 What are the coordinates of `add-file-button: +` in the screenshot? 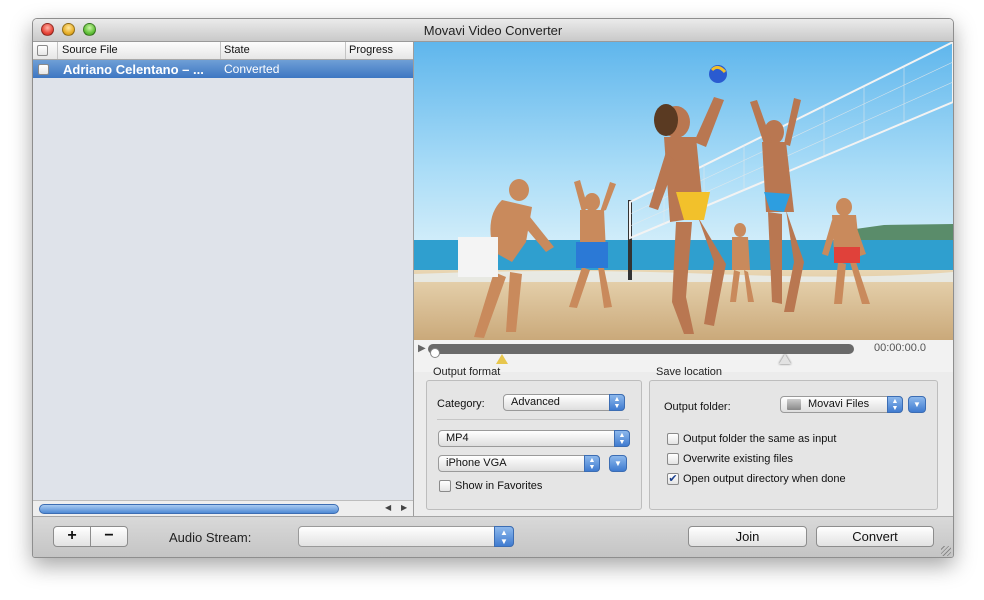 It's located at (72, 536).